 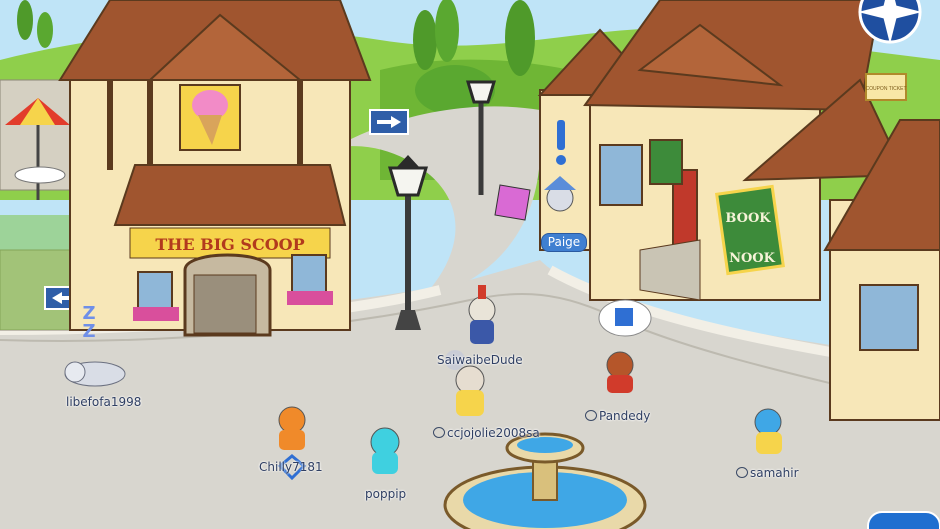 I want to click on svg-text: COUPON TICKET, so click(x=885, y=89).